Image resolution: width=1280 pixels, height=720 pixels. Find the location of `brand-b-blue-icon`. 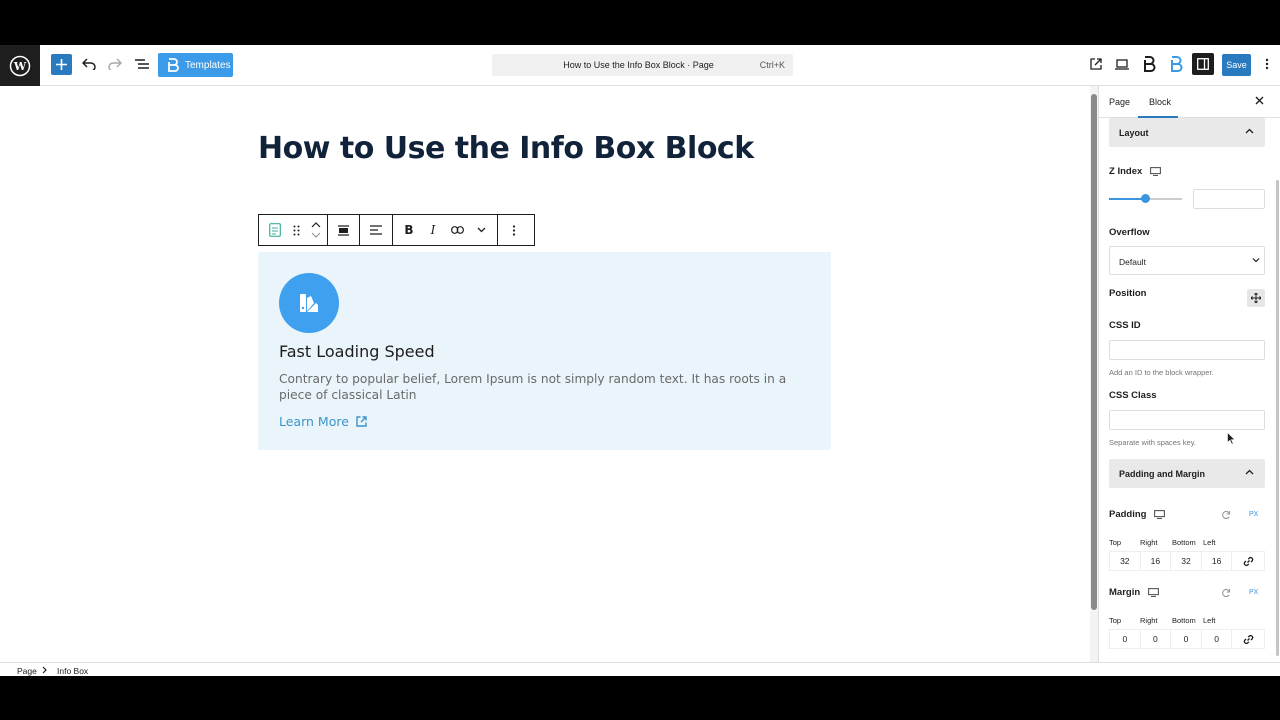

brand-b-blue-icon is located at coordinates (1177, 64).